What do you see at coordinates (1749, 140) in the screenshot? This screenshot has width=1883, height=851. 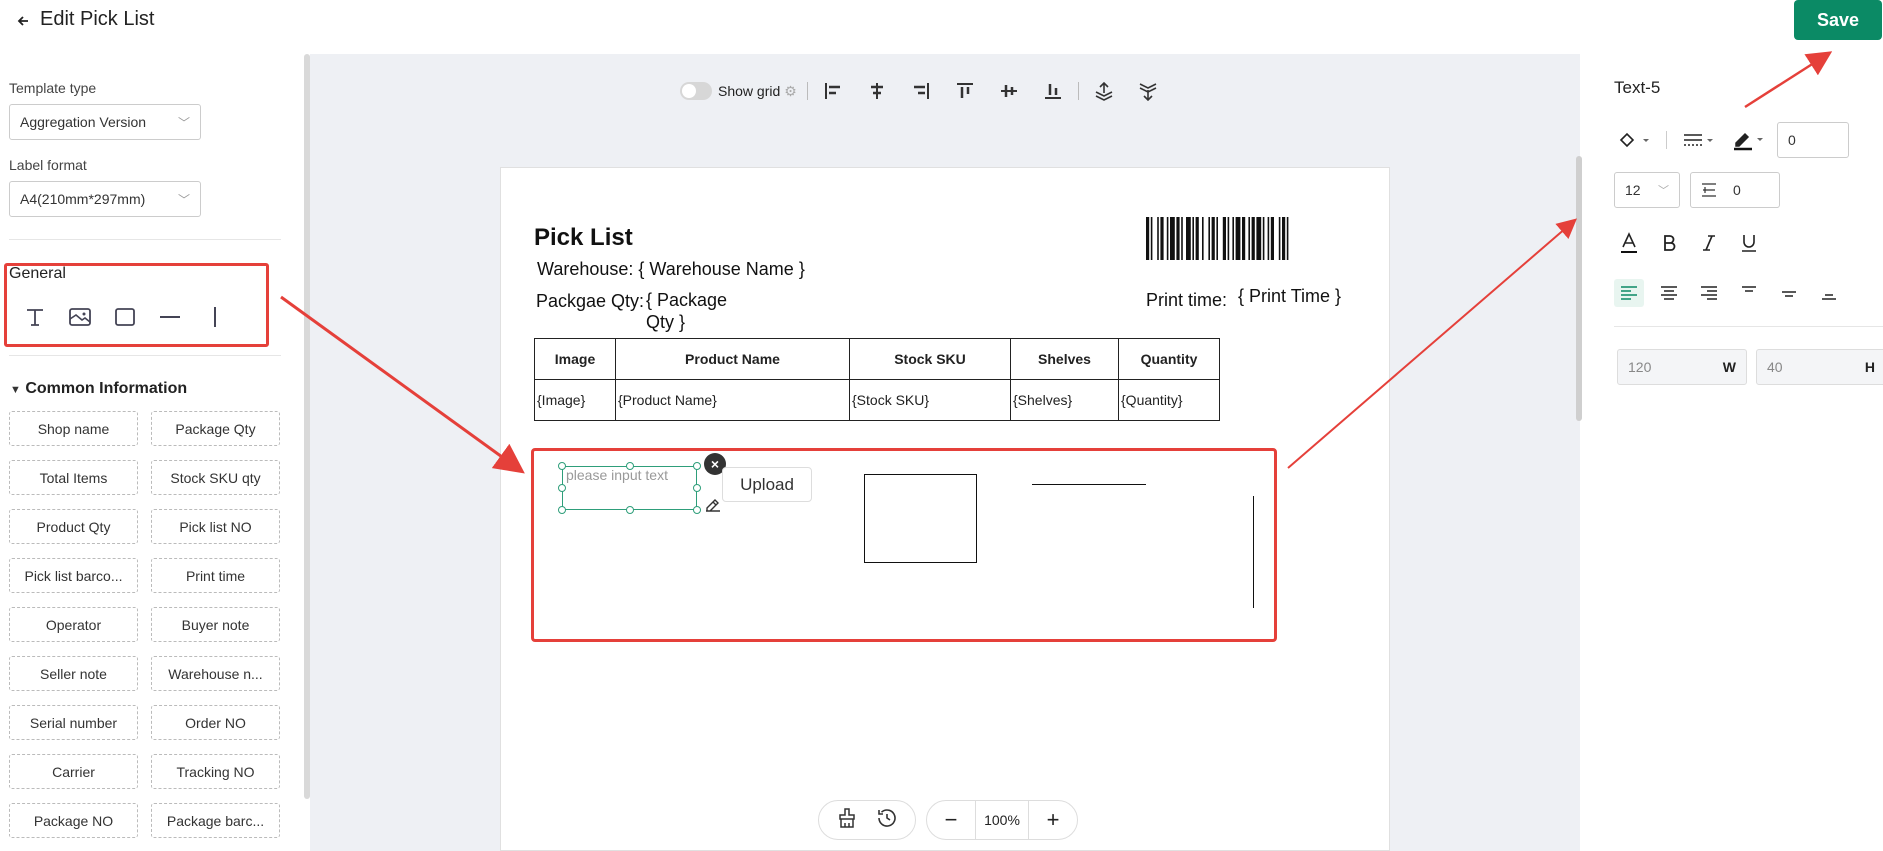 I see `border-color-icon` at bounding box center [1749, 140].